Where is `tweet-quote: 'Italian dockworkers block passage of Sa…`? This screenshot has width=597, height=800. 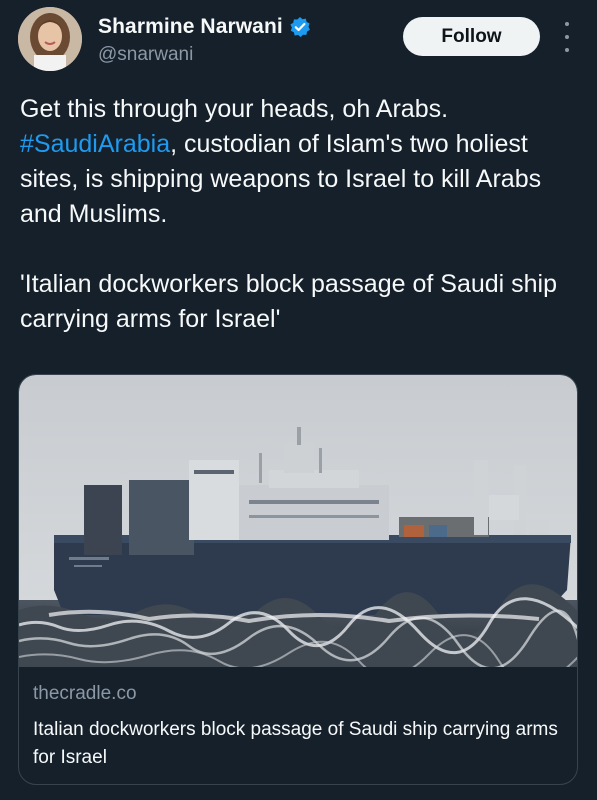 tweet-quote: 'Italian dockworkers block passage of Sa… is located at coordinates (289, 301).